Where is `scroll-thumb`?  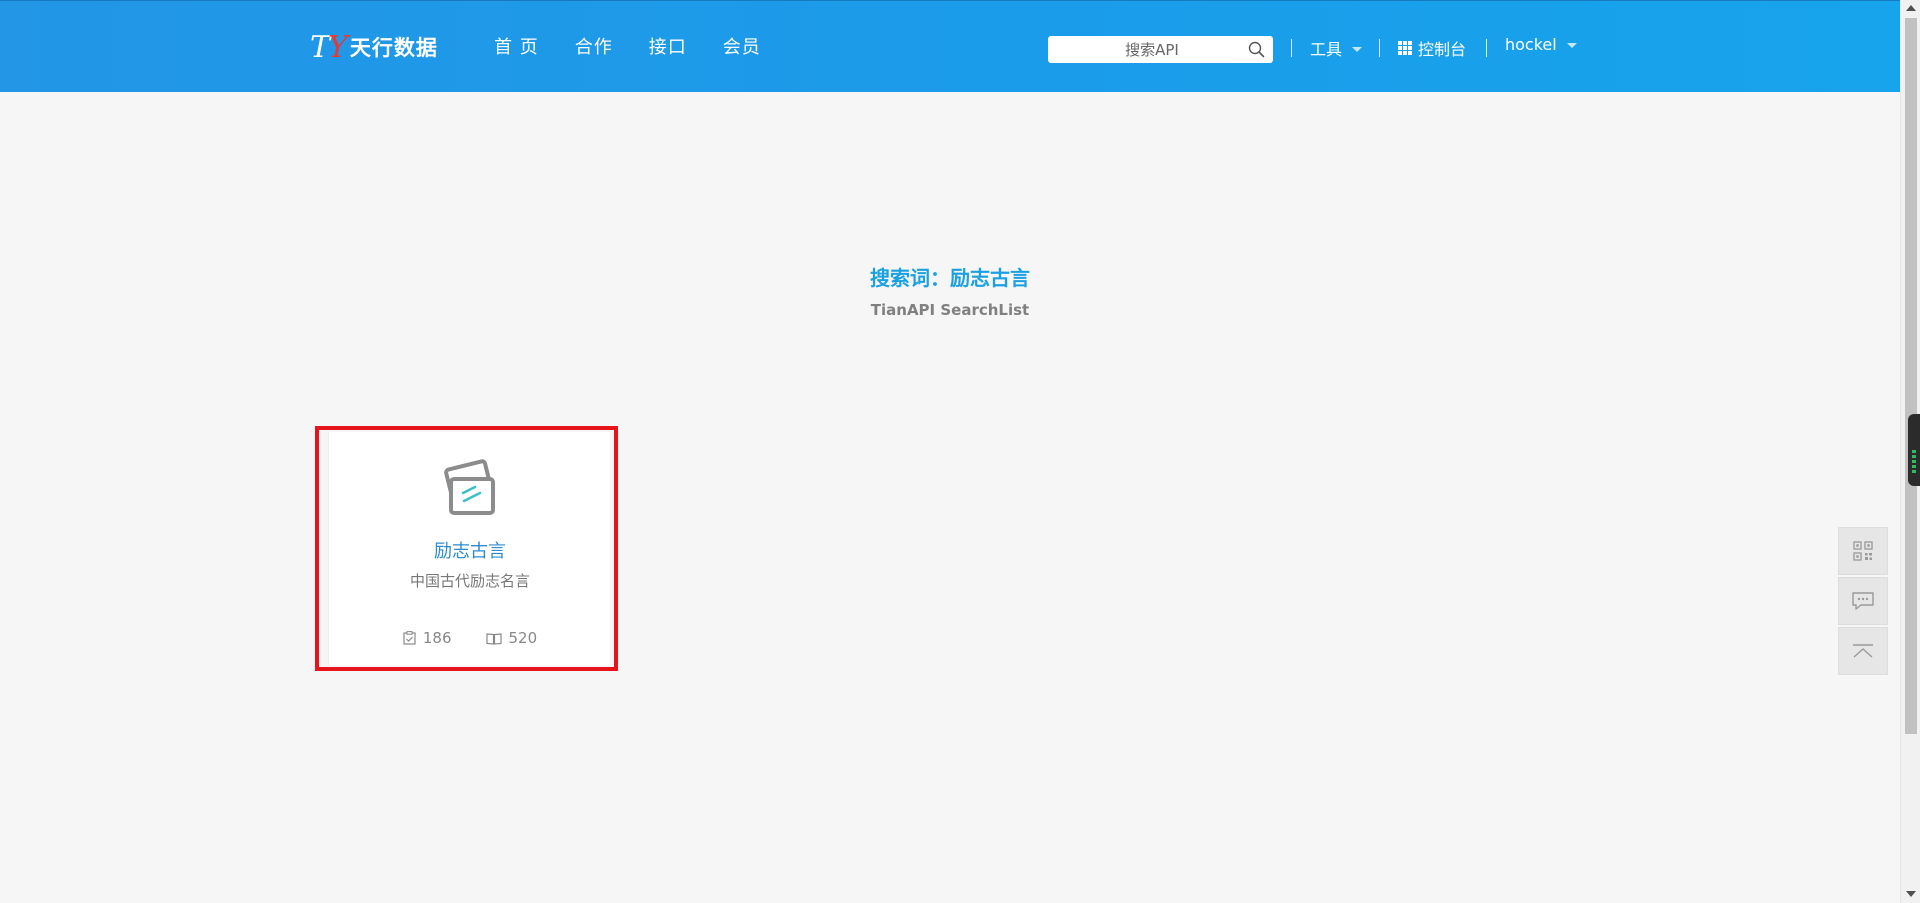
scroll-thumb is located at coordinates (1911, 376).